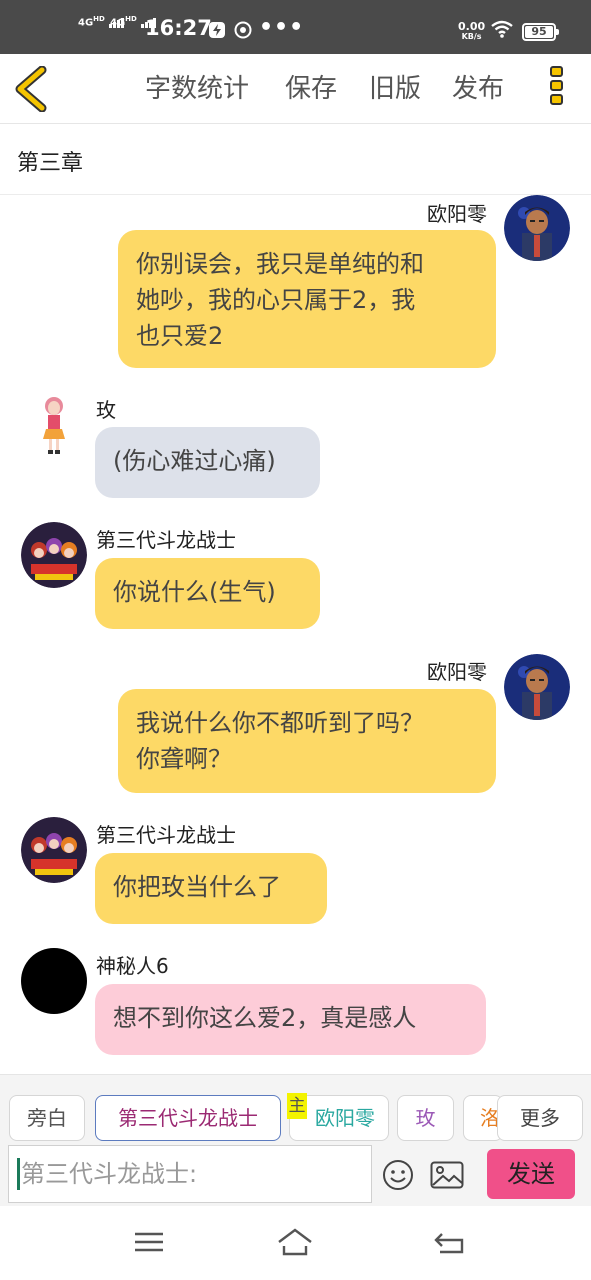 The image size is (591, 1280). Describe the element at coordinates (295, 1140) in the screenshot. I see `role-selector-bar: 旁白 第三代斗龙战士 欧阳零 主 玫 洛 更多 发送` at that location.